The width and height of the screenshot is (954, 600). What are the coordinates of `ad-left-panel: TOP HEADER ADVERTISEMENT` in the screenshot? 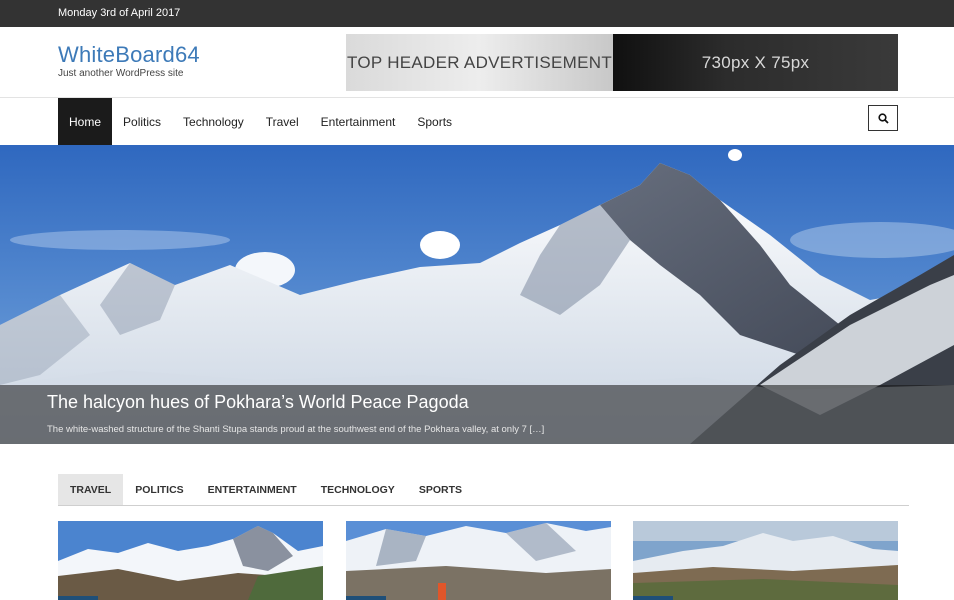 It's located at (479, 62).